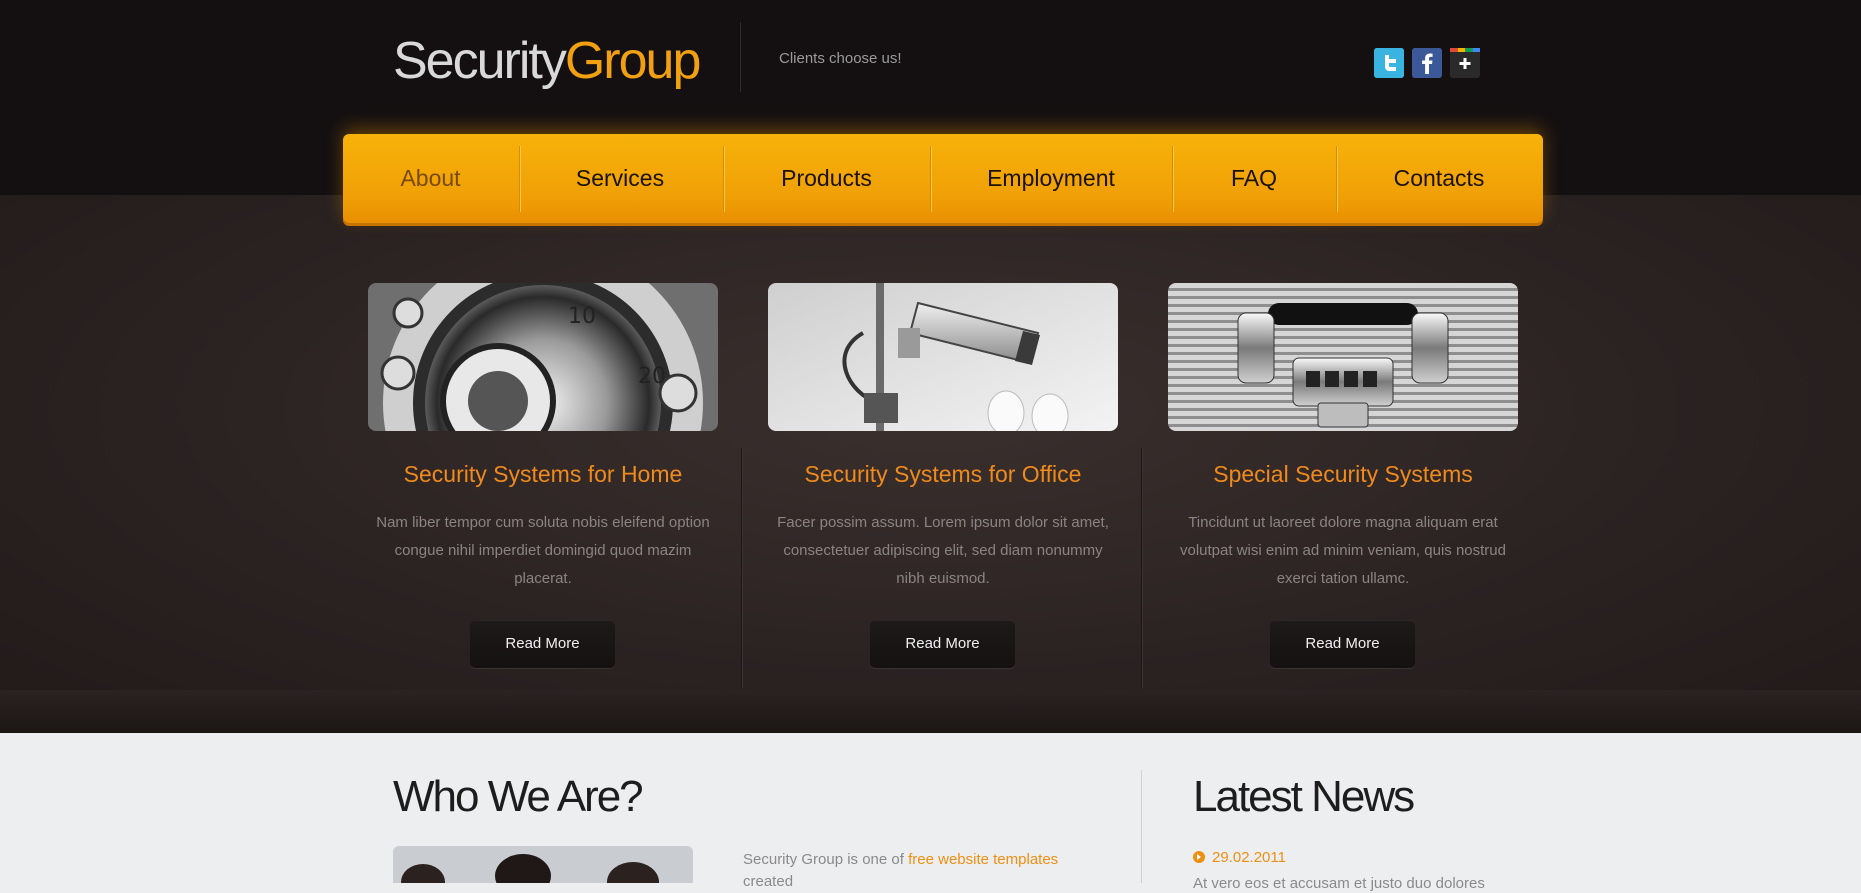 The width and height of the screenshot is (1861, 893). Describe the element at coordinates (543, 357) in the screenshot. I see `feature-image-safe-dial: 10 20` at that location.